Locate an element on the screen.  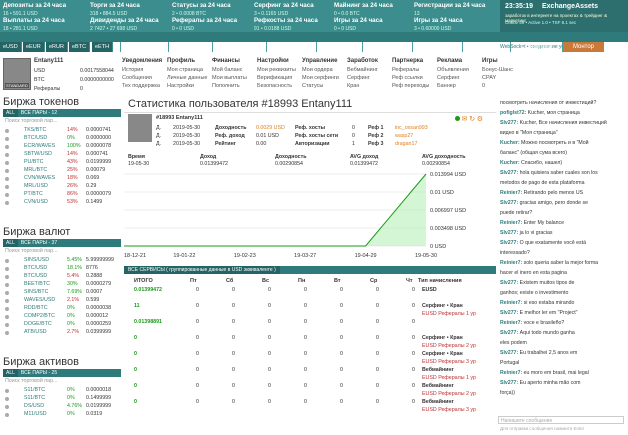
nav-item-5: CoinInfo is located at coordinates (387, 47).